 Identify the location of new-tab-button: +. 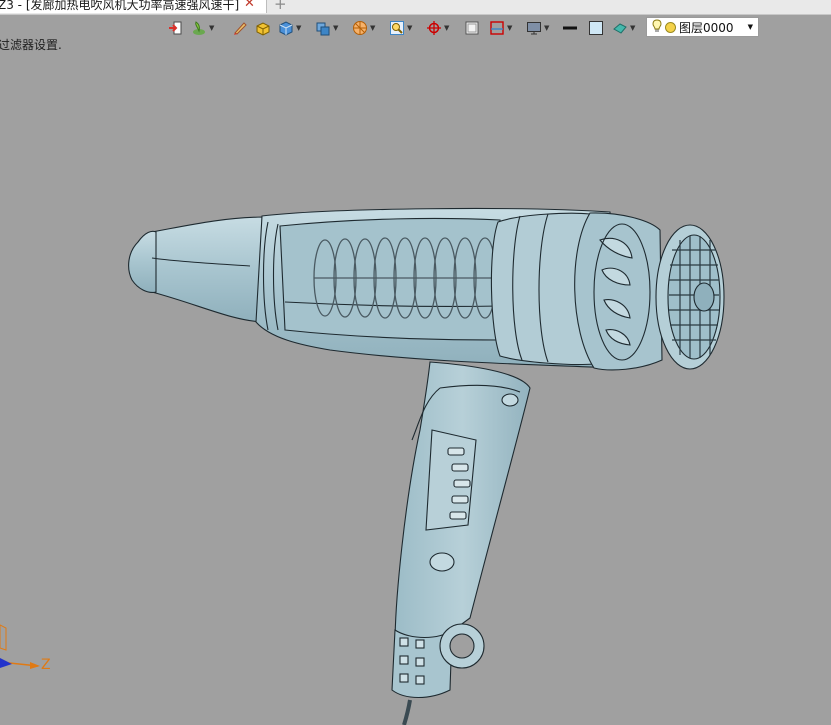
(280, 6).